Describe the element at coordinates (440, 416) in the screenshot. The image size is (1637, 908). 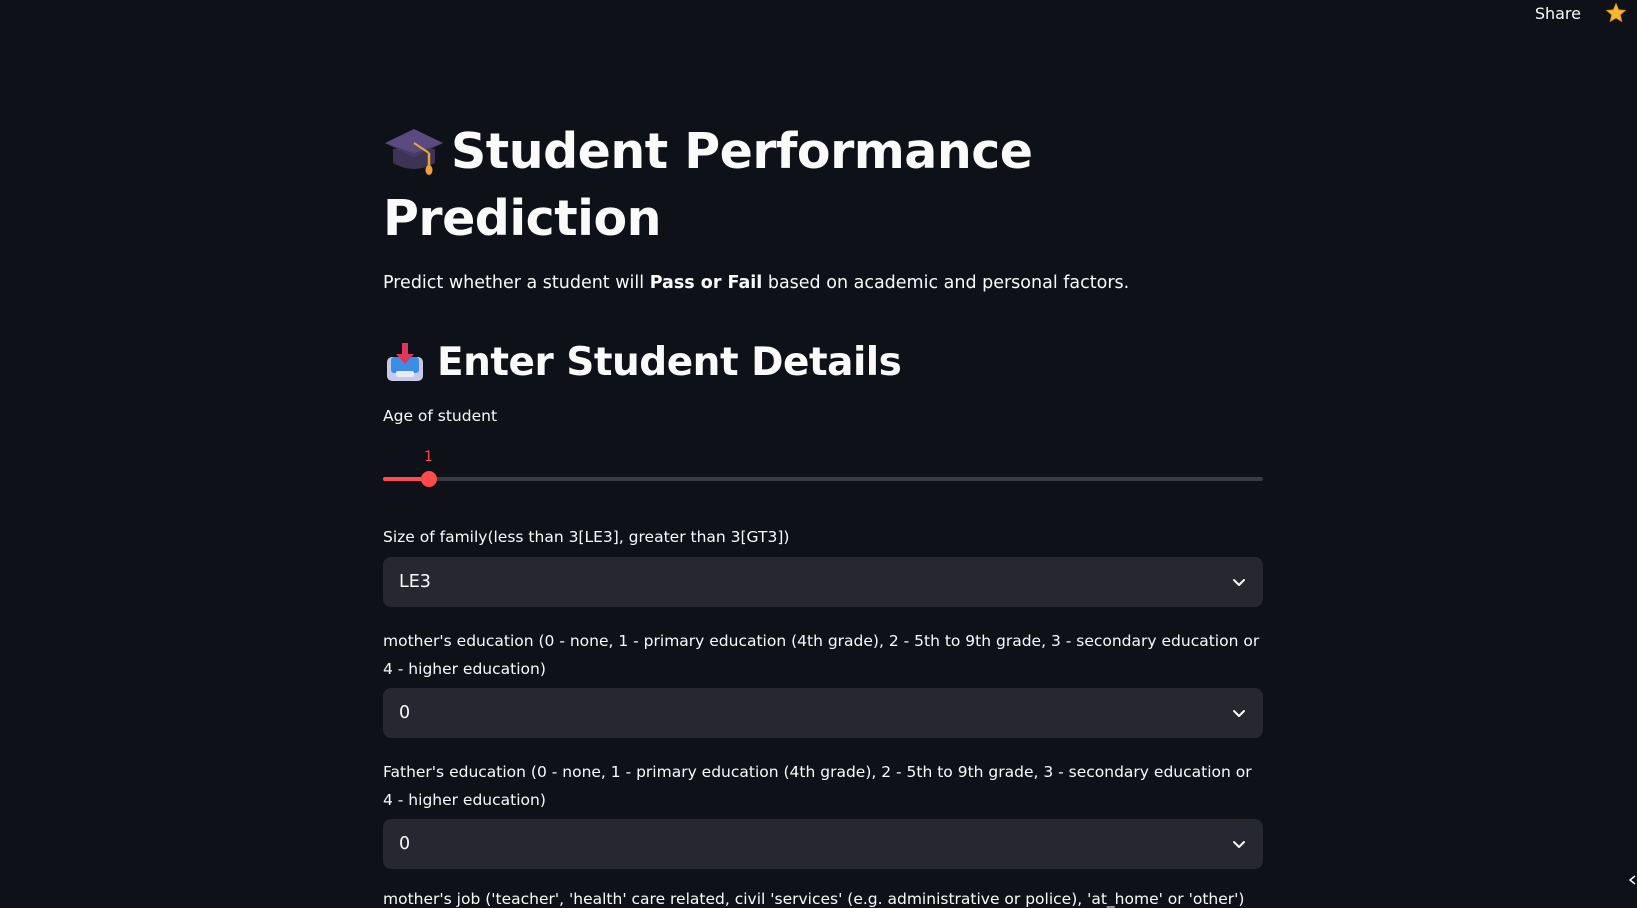
I see `age-label: Age of student` at that location.